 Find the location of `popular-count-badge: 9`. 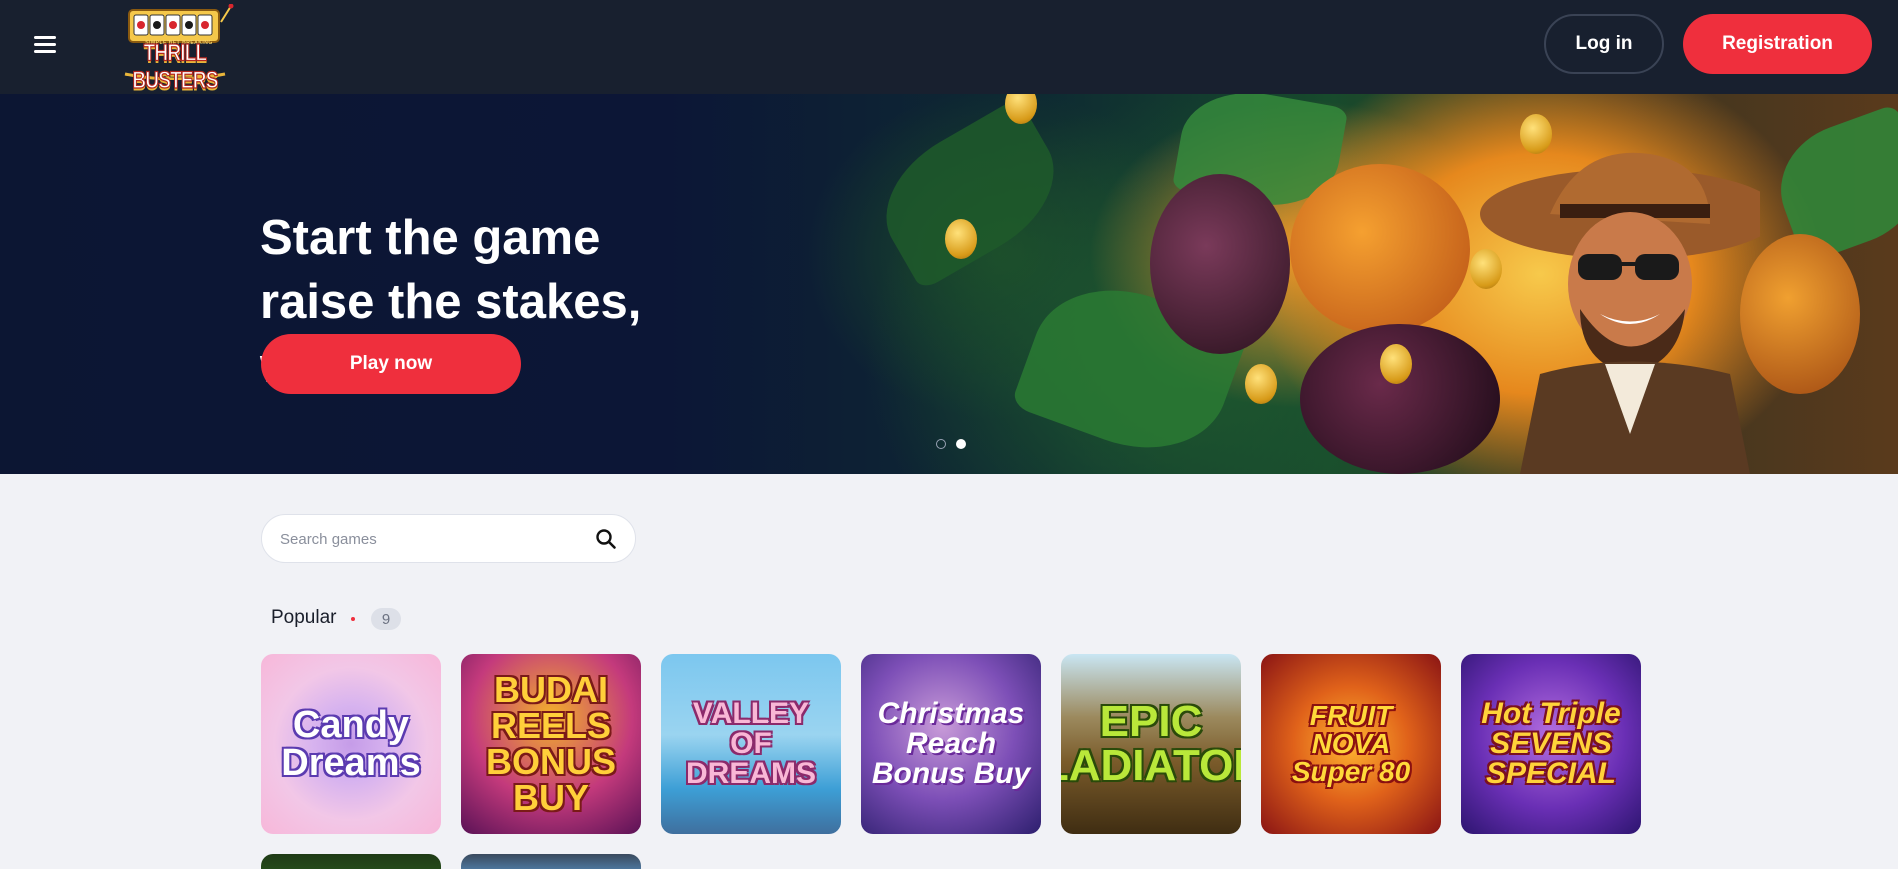

popular-count-badge: 9 is located at coordinates (386, 619).